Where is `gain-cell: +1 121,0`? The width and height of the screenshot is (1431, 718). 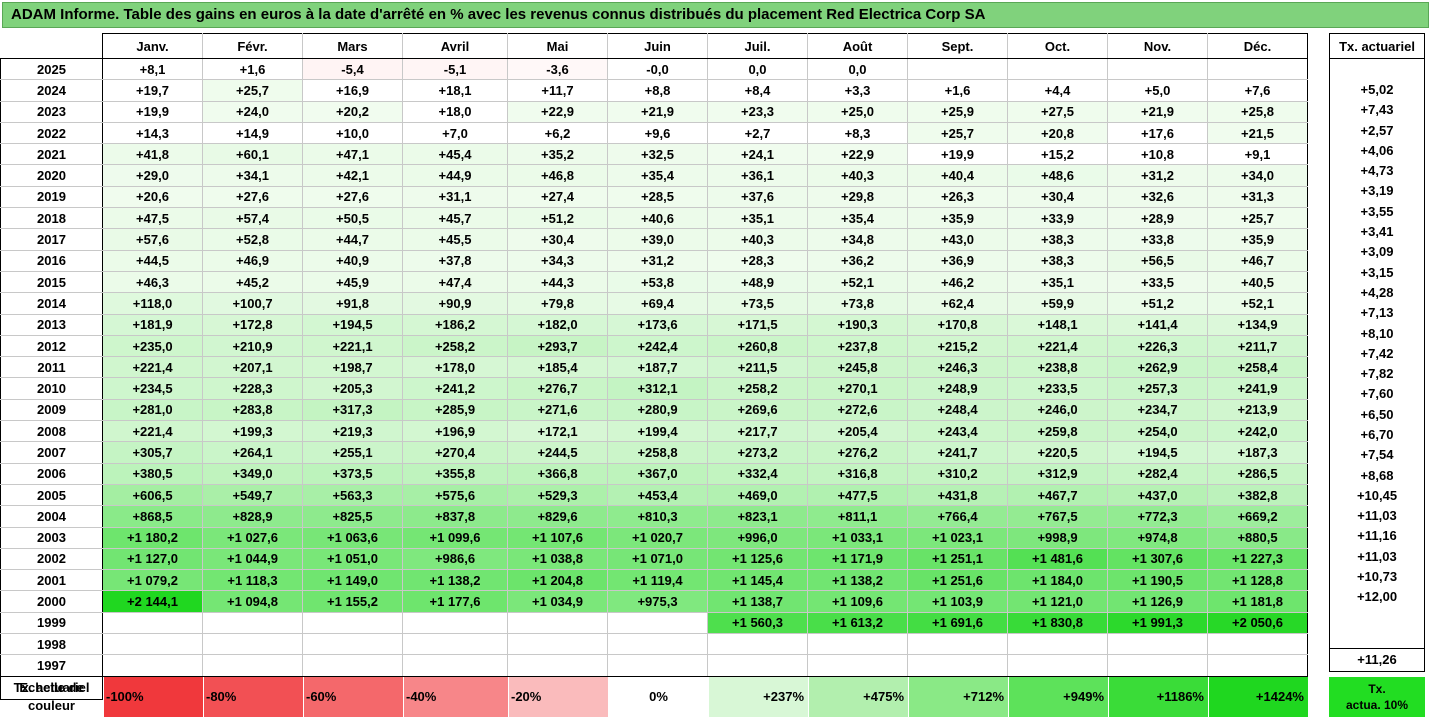
gain-cell: +1 121,0 is located at coordinates (1057, 601).